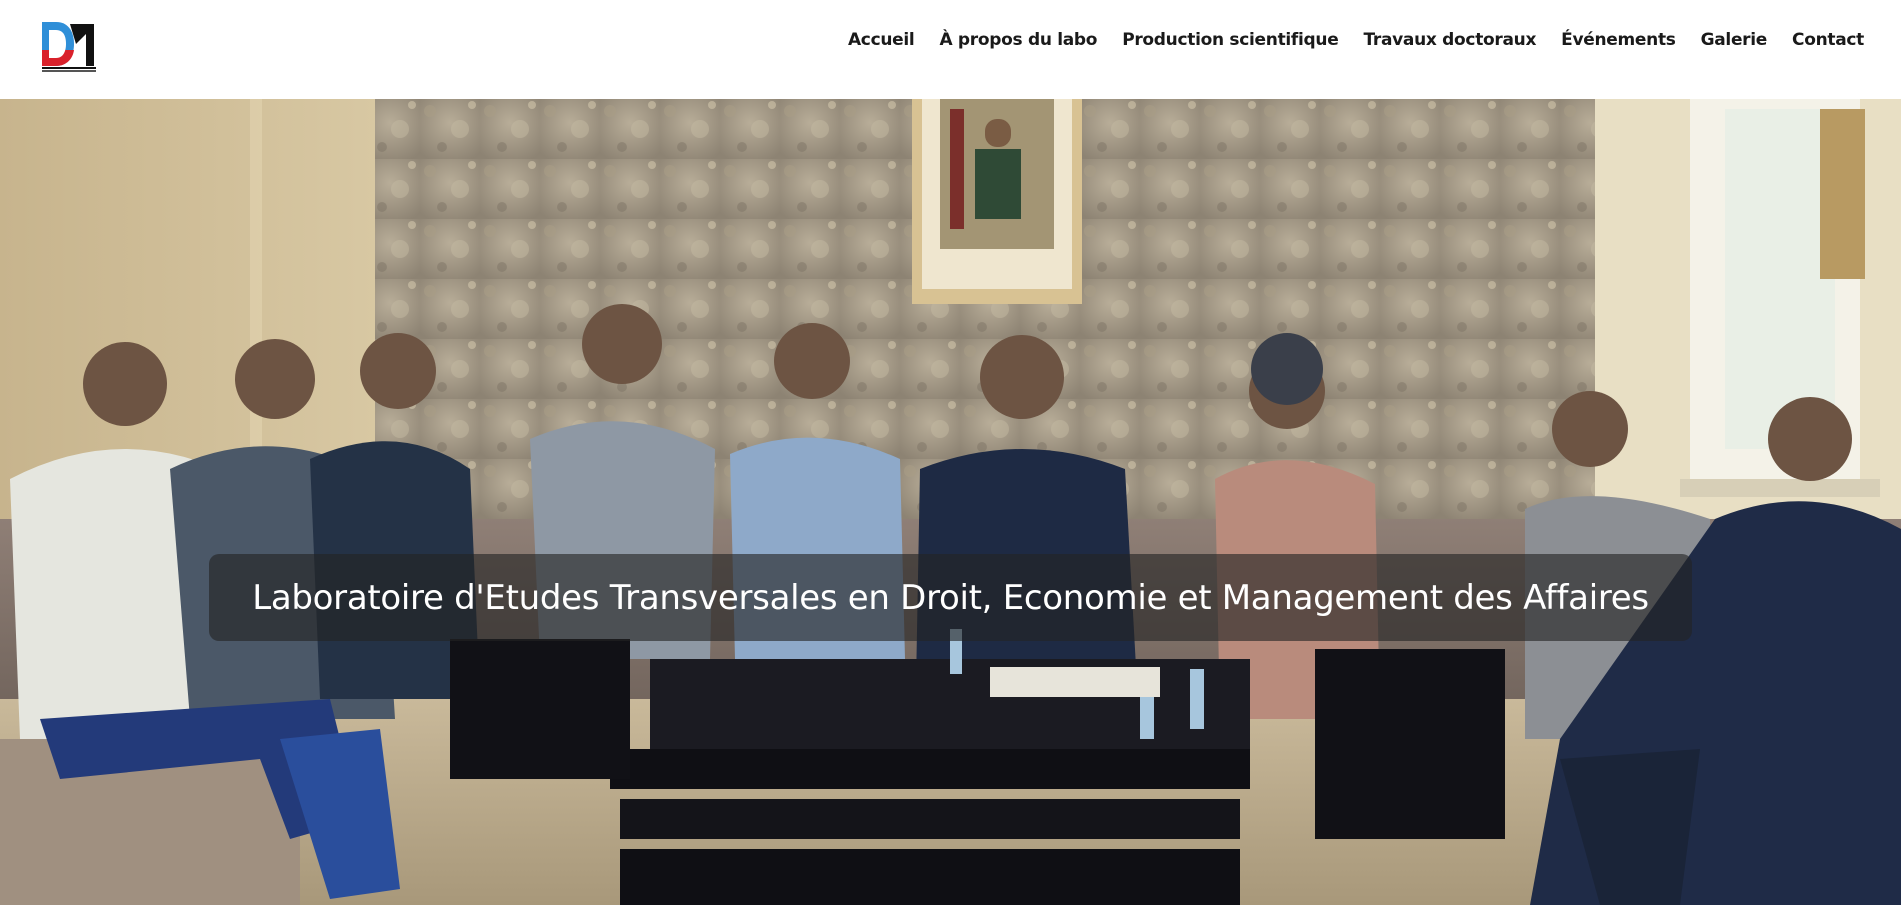 The image size is (1901, 905). Describe the element at coordinates (1618, 40) in the screenshot. I see `nav-item-evenements: Événements` at that location.